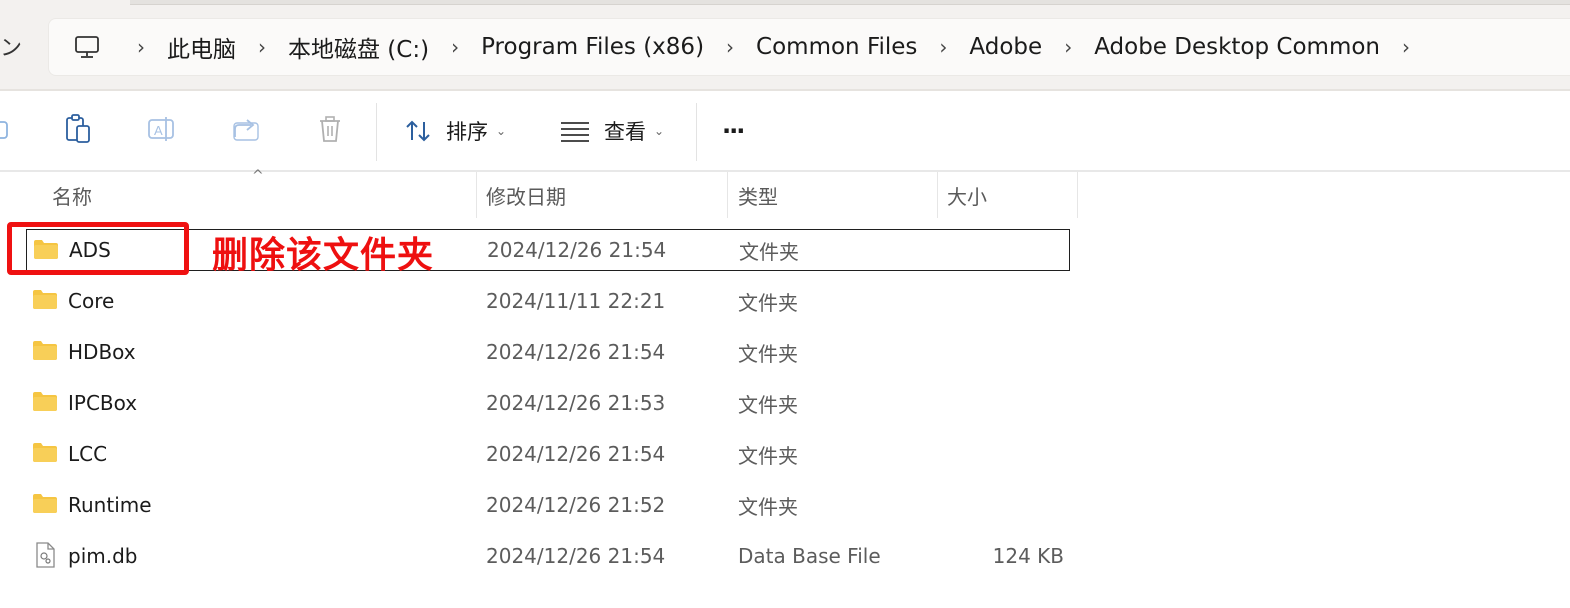  What do you see at coordinates (785, 171) in the screenshot?
I see `toolbar-divider` at bounding box center [785, 171].